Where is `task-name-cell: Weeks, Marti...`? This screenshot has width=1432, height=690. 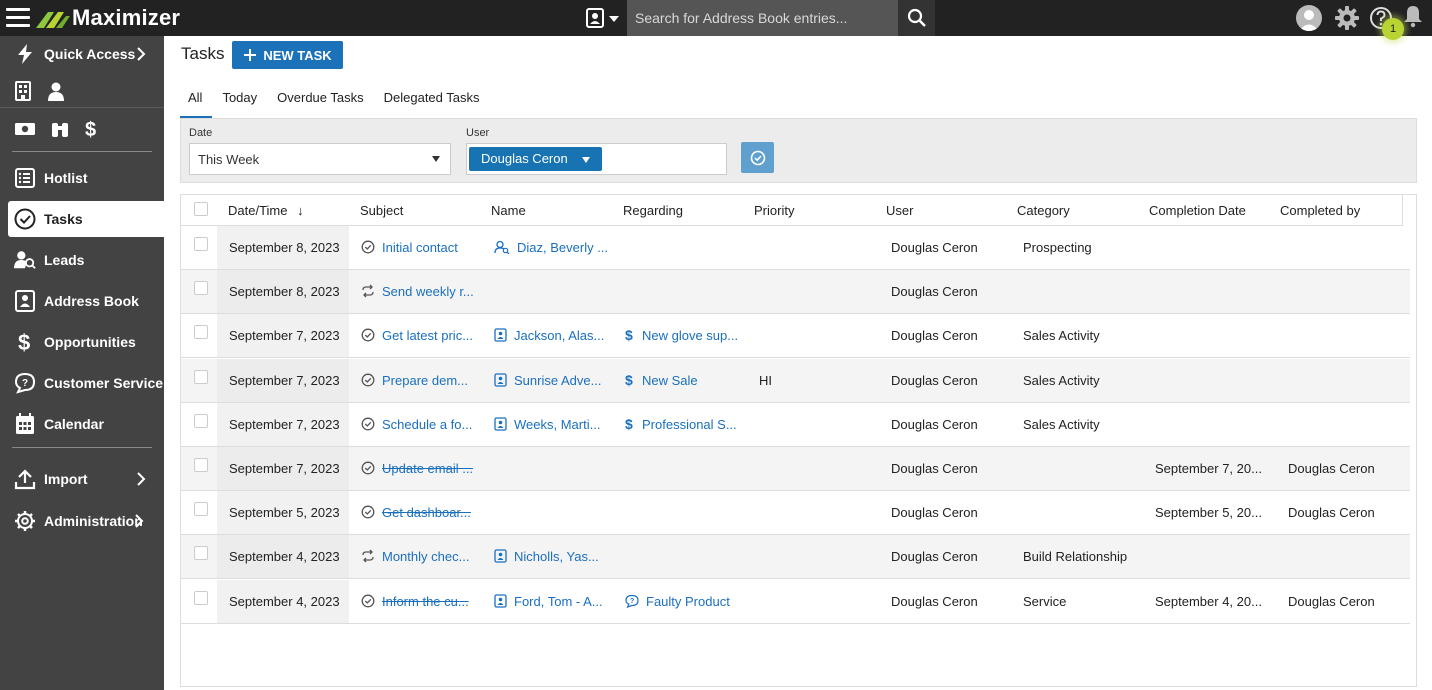
task-name-cell: Weeks, Marti... is located at coordinates (556, 425).